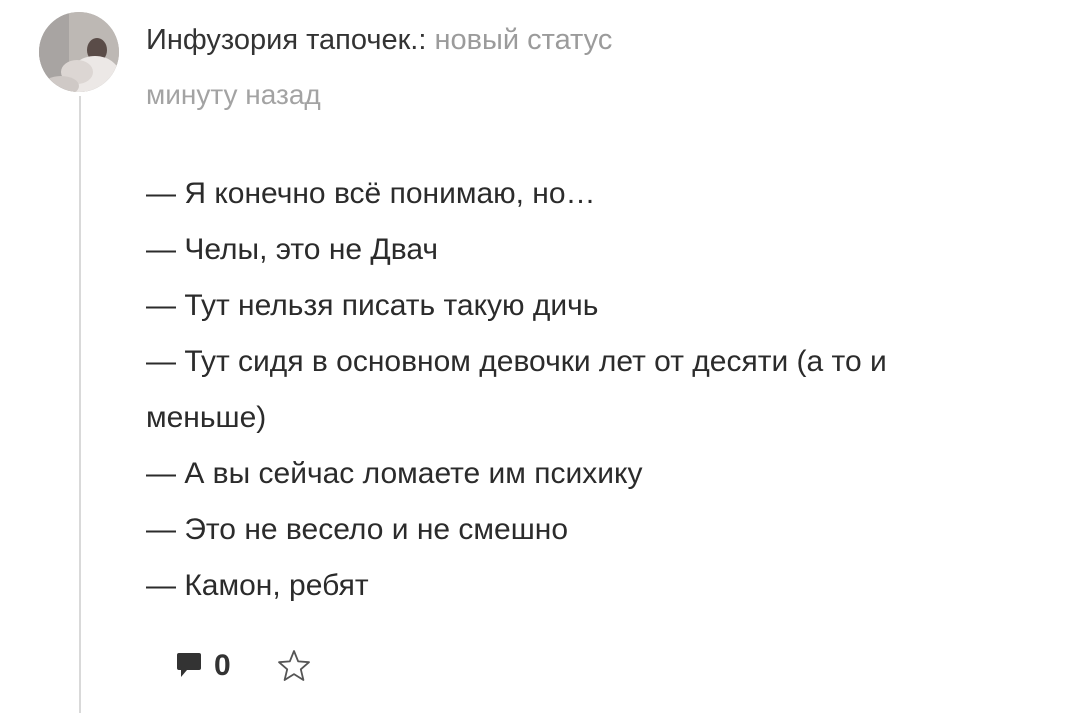 The width and height of the screenshot is (1080, 713). Describe the element at coordinates (372, 305) in the screenshot. I see `post-line: — Тут нельзя писать такую дичь` at that location.